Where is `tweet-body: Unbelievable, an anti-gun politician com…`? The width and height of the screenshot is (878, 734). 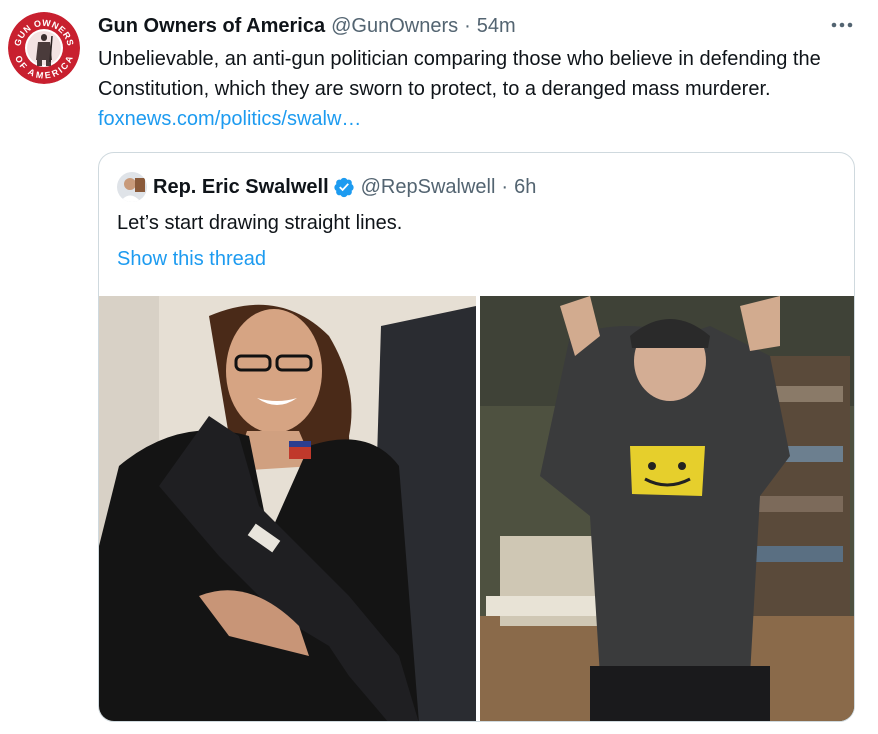 tweet-body: Unbelievable, an anti-gun politician com… is located at coordinates (459, 74).